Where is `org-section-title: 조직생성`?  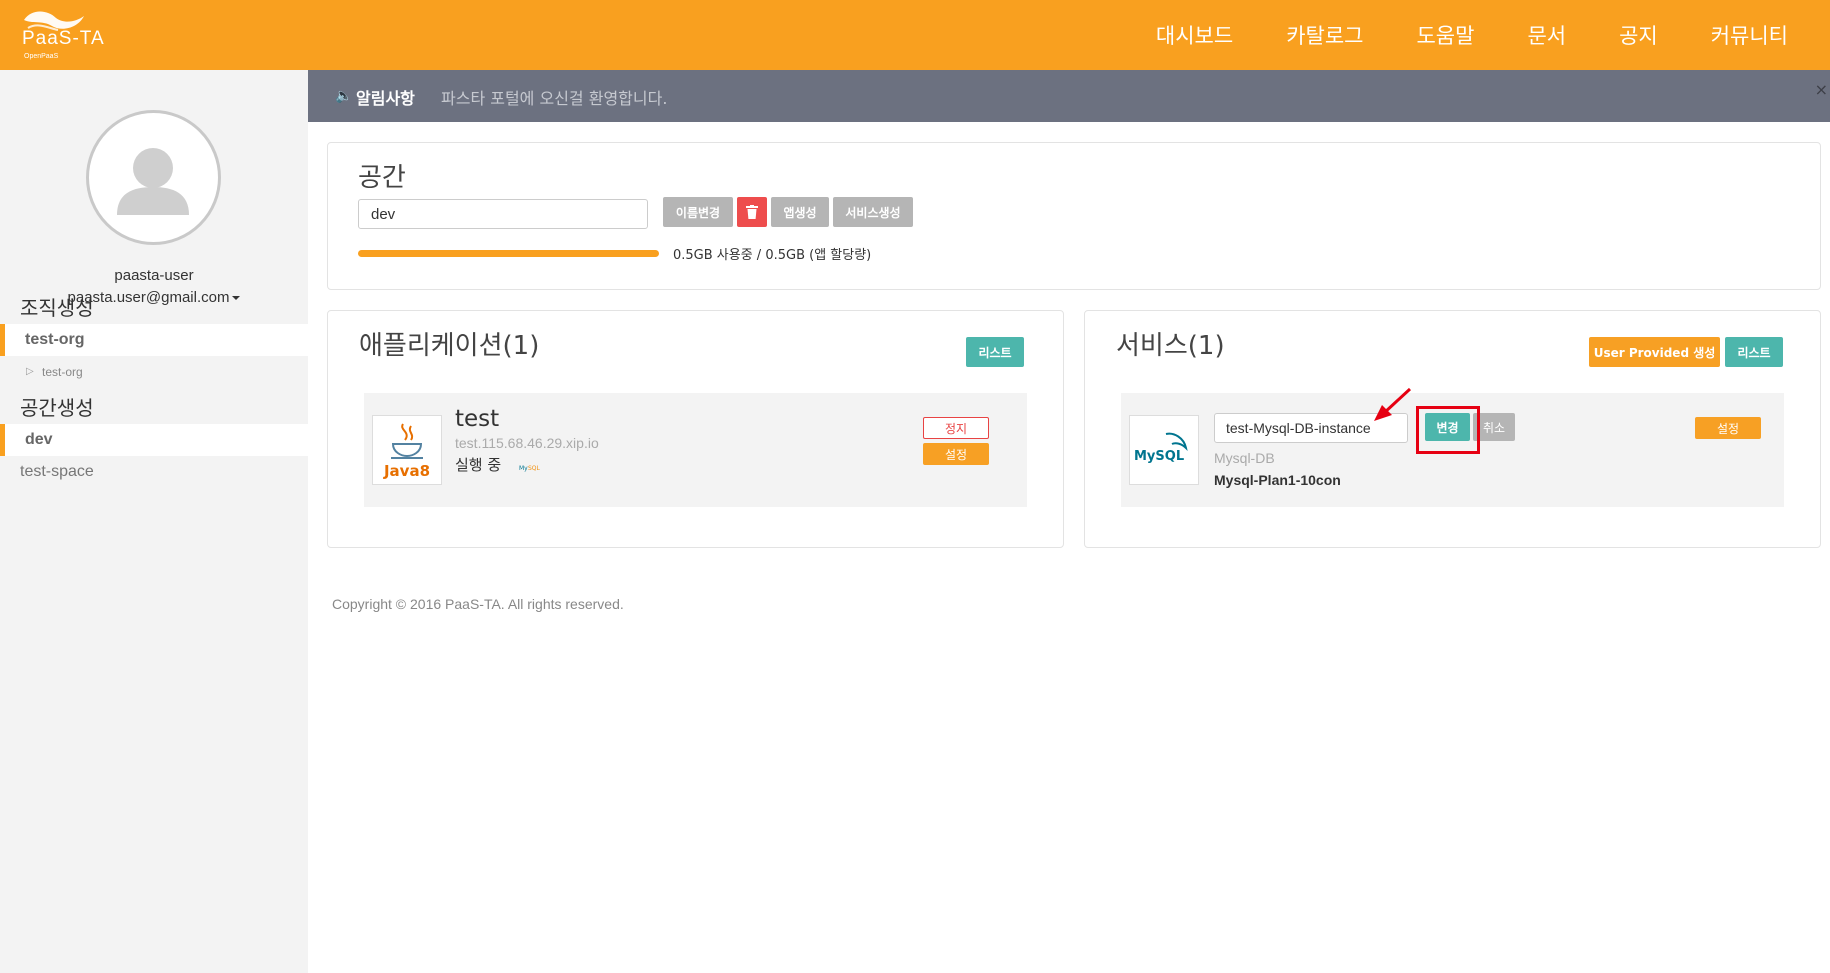
org-section-title: 조직생성 is located at coordinates (57, 306).